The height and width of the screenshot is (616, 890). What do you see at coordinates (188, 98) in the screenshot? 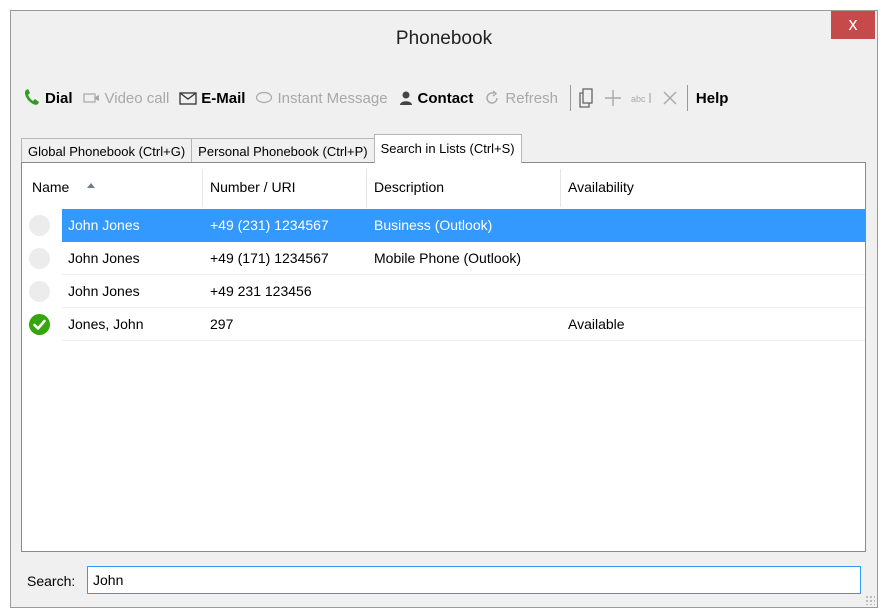
I see `envelope-icon` at bounding box center [188, 98].